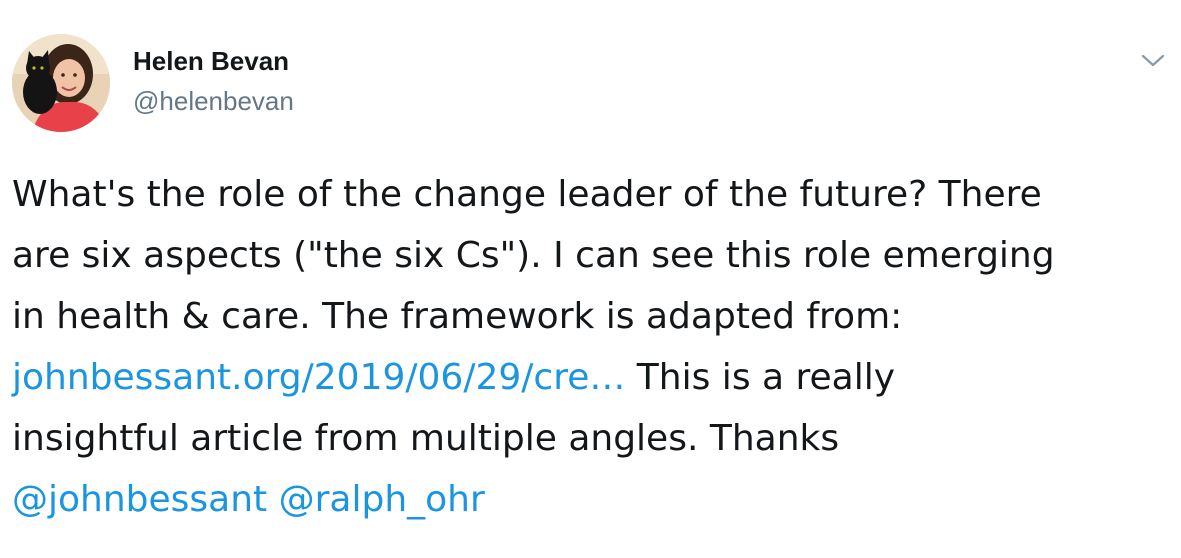 This screenshot has width=1181, height=558. What do you see at coordinates (213, 61) in the screenshot?
I see `author-name: Helen Bevan` at bounding box center [213, 61].